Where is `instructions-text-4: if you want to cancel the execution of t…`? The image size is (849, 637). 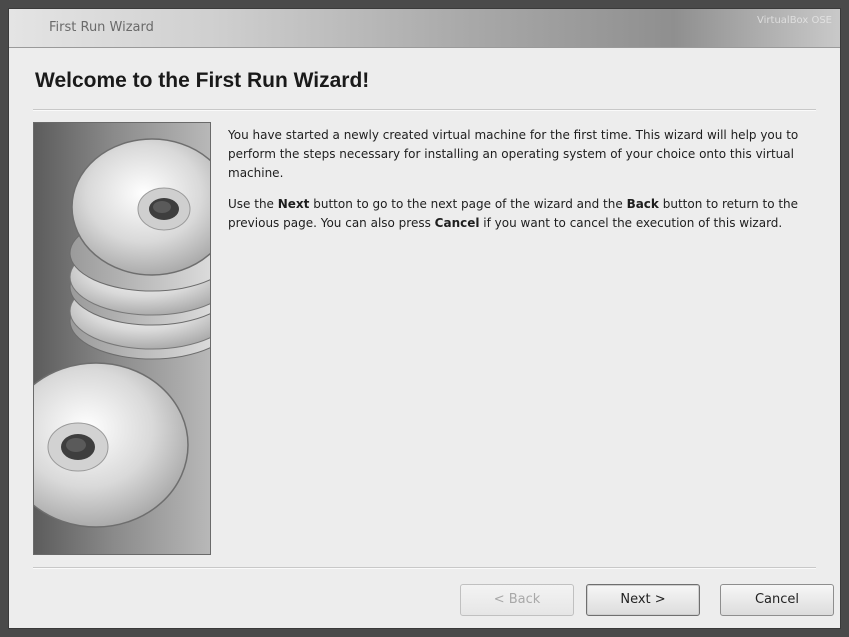 instructions-text-4: if you want to cancel the execution of t… is located at coordinates (631, 223).